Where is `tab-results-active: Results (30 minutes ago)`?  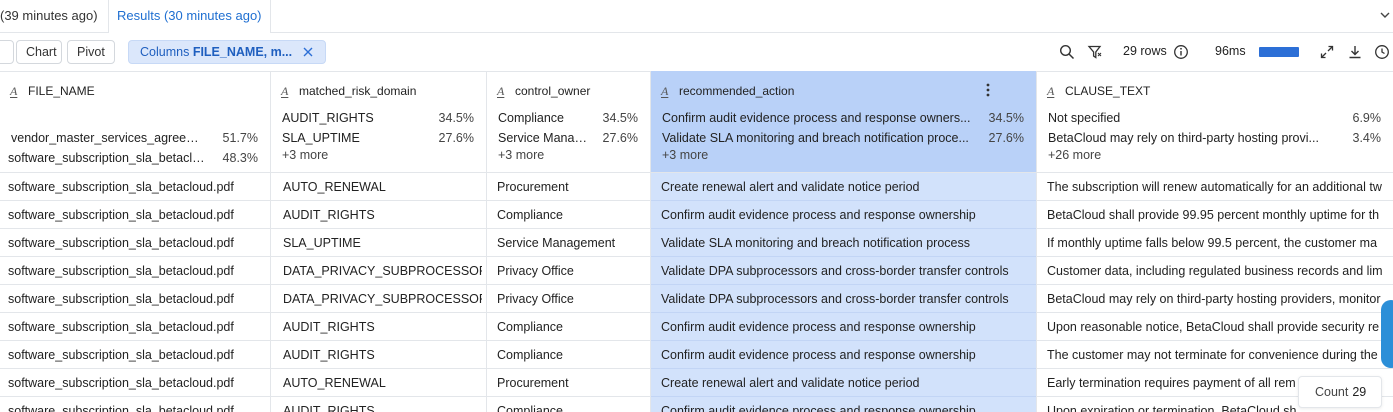
tab-results-active: Results (30 minutes ago) is located at coordinates (190, 17).